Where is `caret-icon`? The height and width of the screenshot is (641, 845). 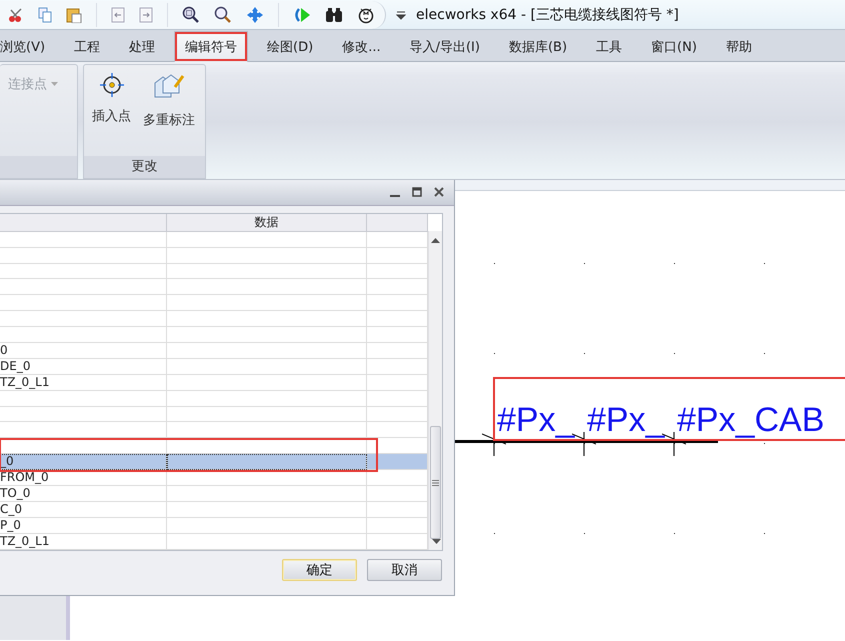
caret-icon is located at coordinates (54, 84).